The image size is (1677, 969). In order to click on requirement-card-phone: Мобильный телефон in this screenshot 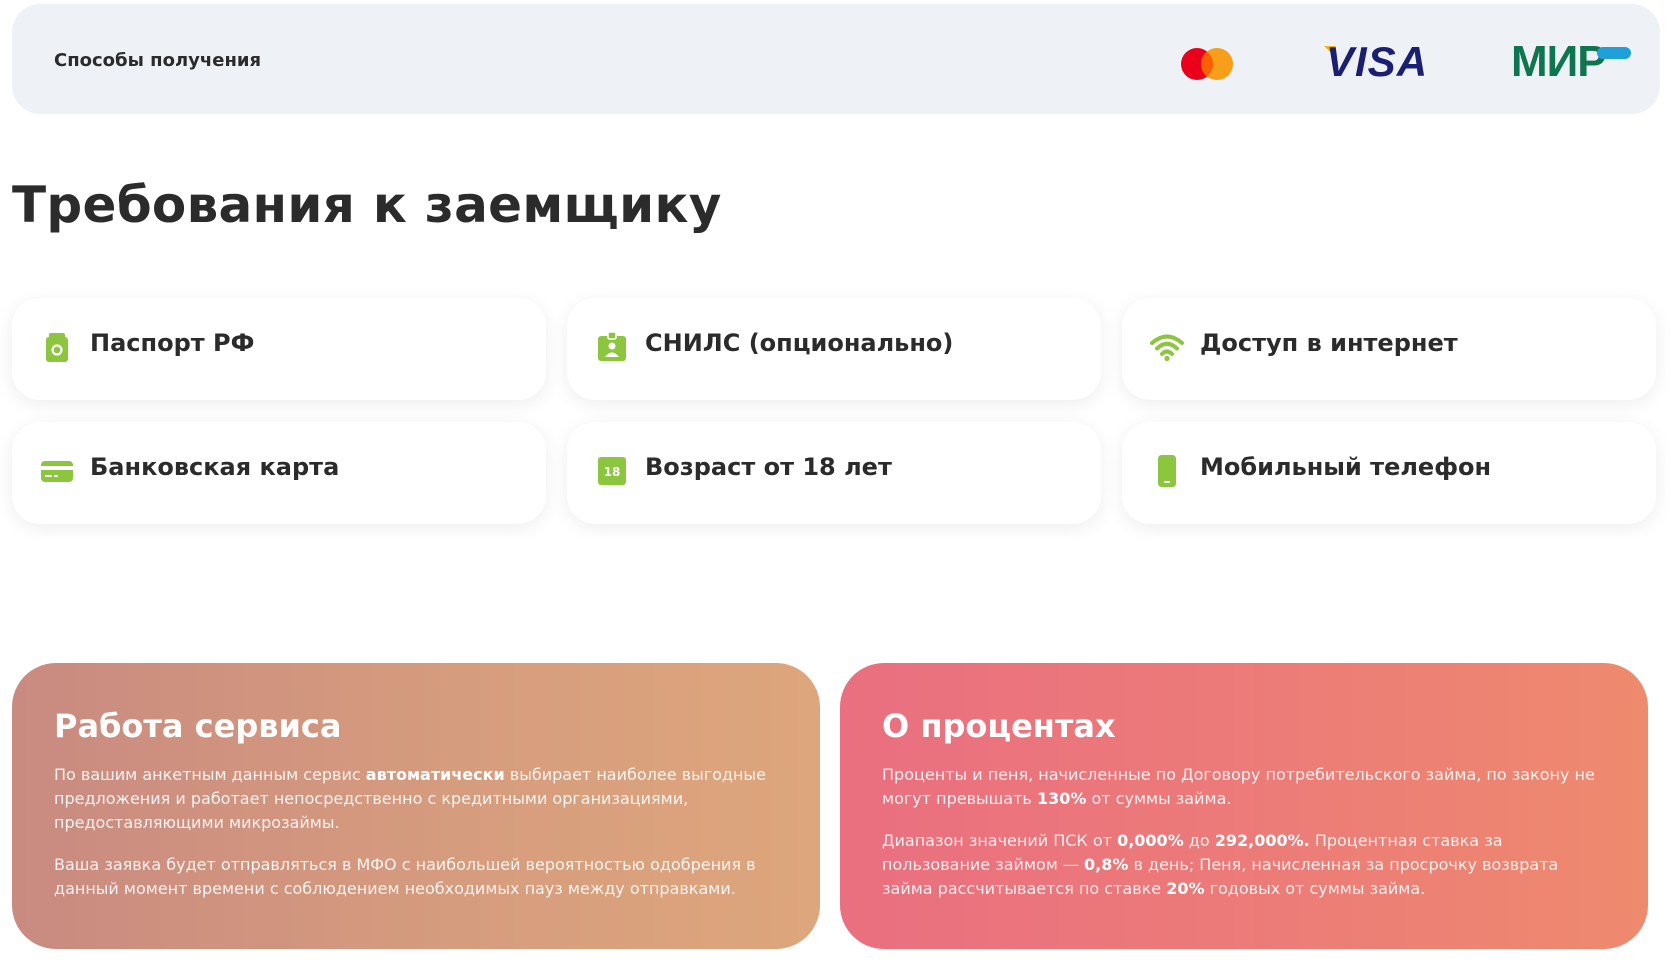, I will do `click(1389, 473)`.